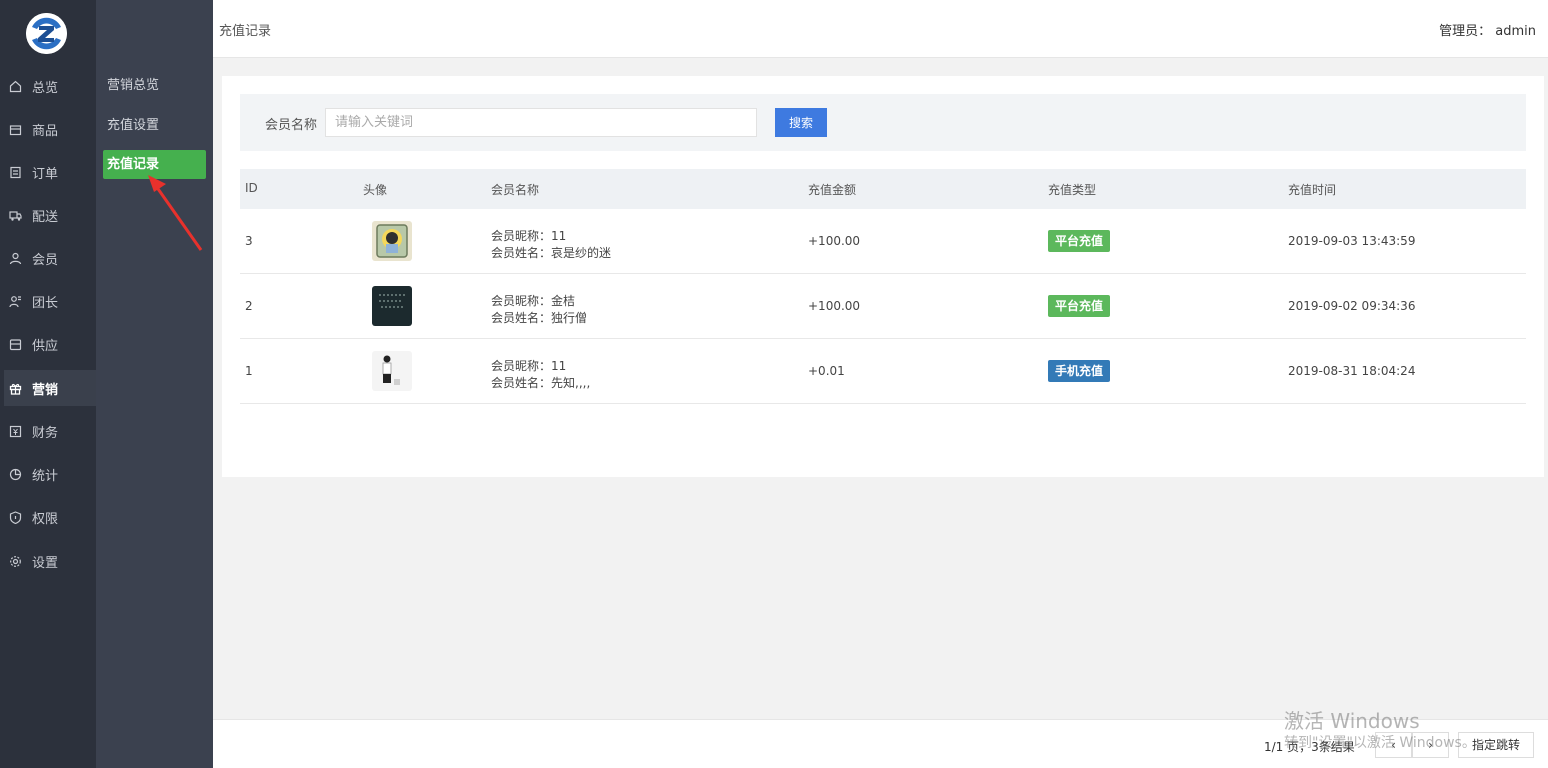 Image resolution: width=1548 pixels, height=768 pixels. I want to click on nav-item-supply: 供应, so click(50, 344).